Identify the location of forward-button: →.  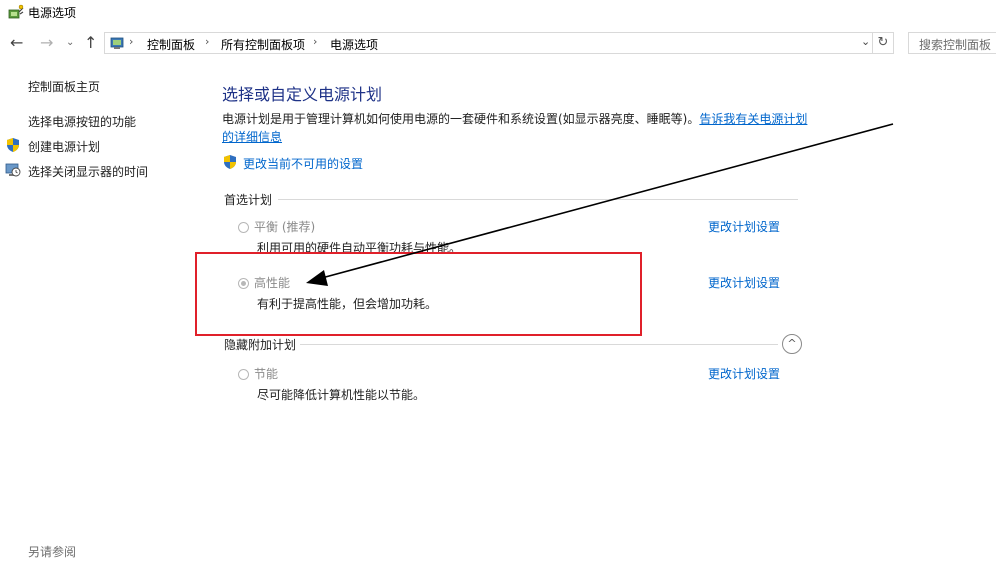
(46, 43).